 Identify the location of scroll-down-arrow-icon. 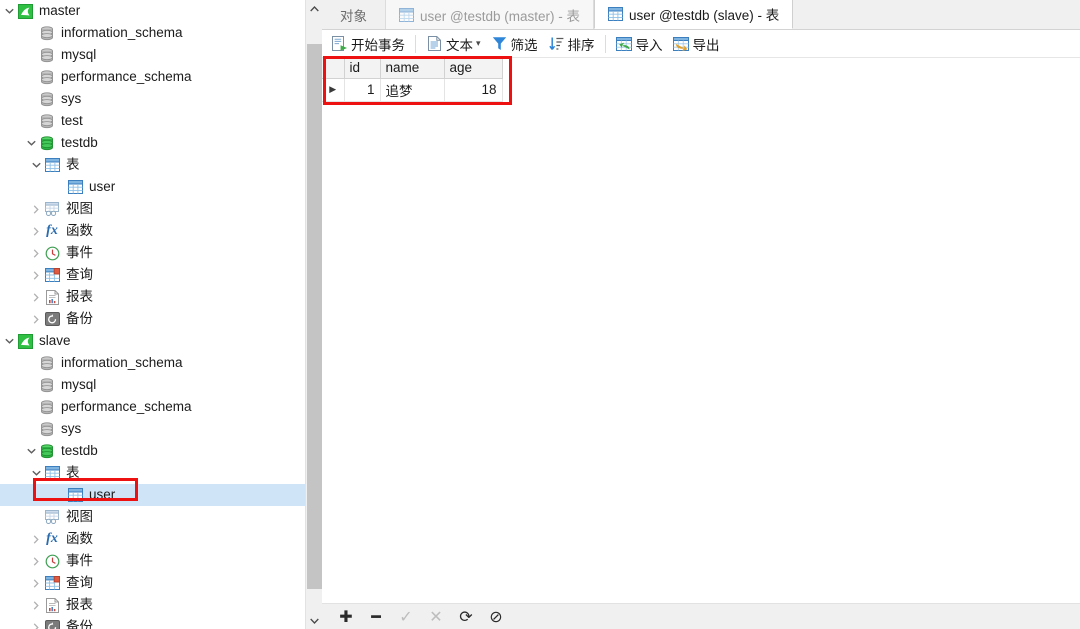
(314, 620).